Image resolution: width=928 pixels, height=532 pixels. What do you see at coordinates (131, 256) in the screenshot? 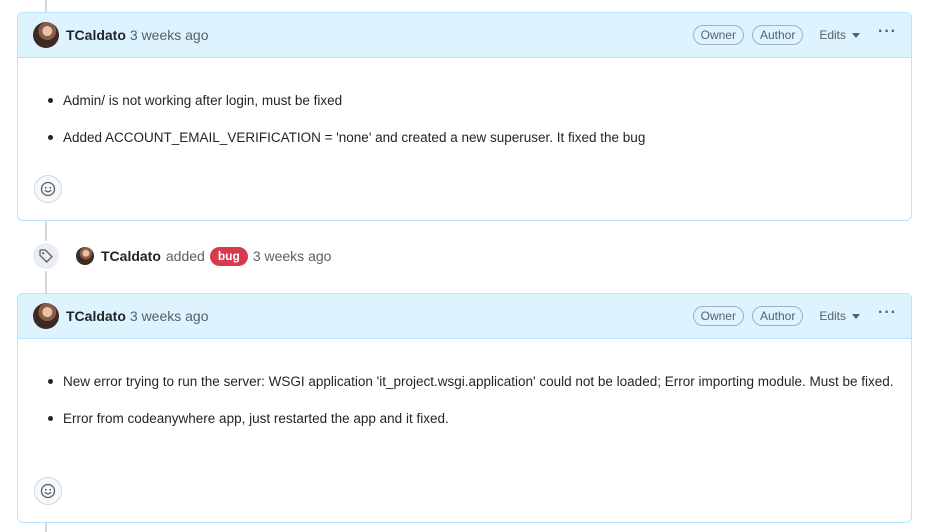
I see `event-author-link: TCaldato` at bounding box center [131, 256].